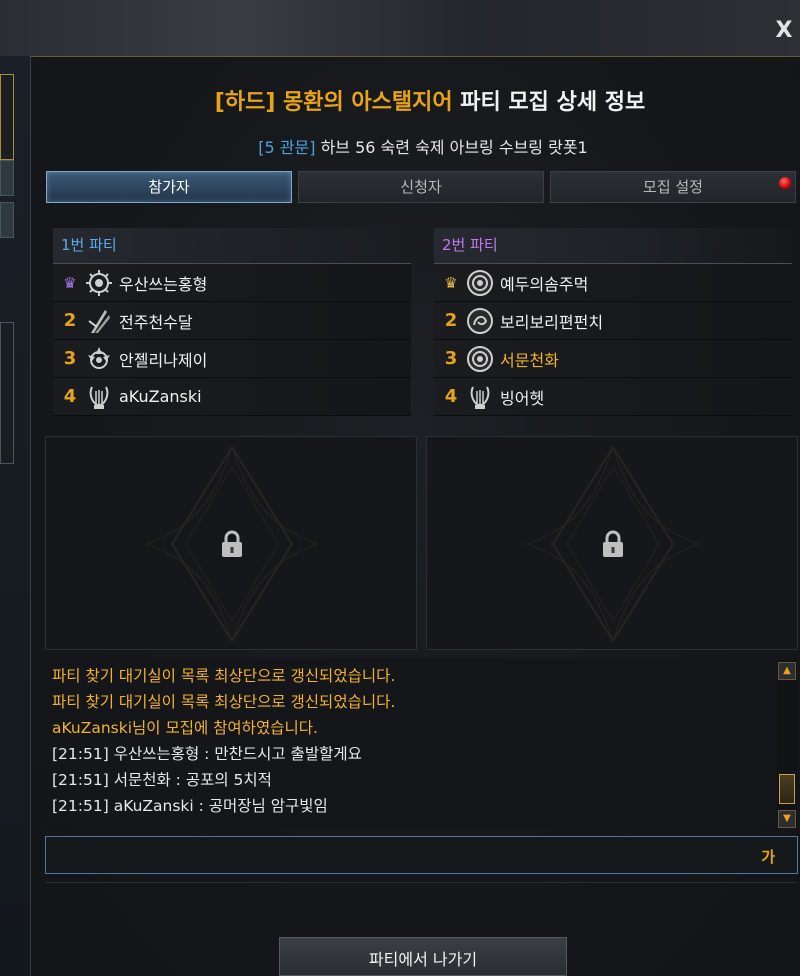 Image resolution: width=800 pixels, height=976 pixels. Describe the element at coordinates (156, 322) in the screenshot. I see `member-name: 전주천수달` at that location.